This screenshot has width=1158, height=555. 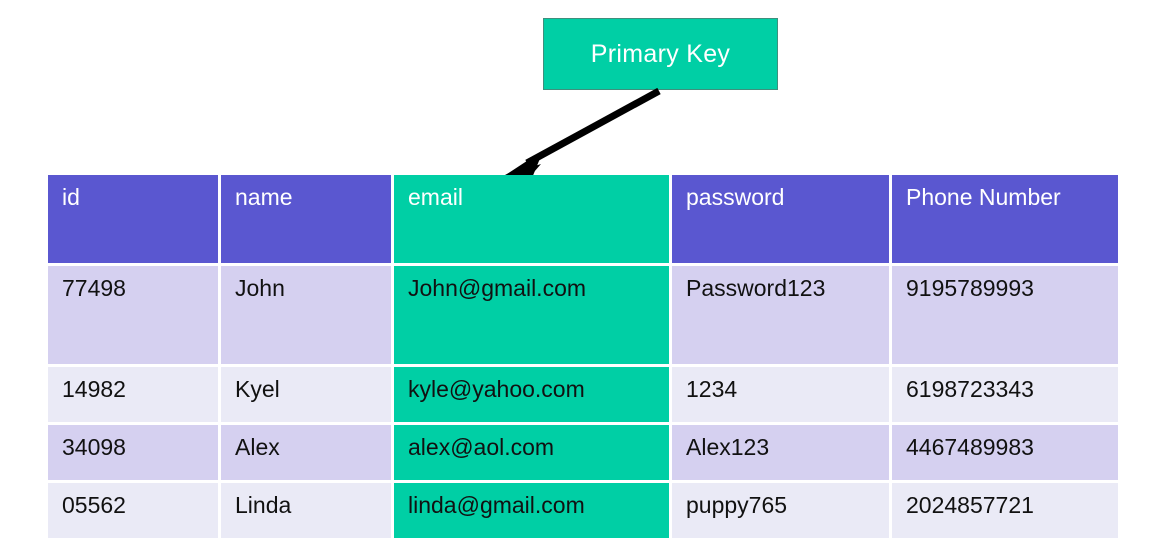 I want to click on cell-phone: 6198723343, so click(x=1005, y=394).